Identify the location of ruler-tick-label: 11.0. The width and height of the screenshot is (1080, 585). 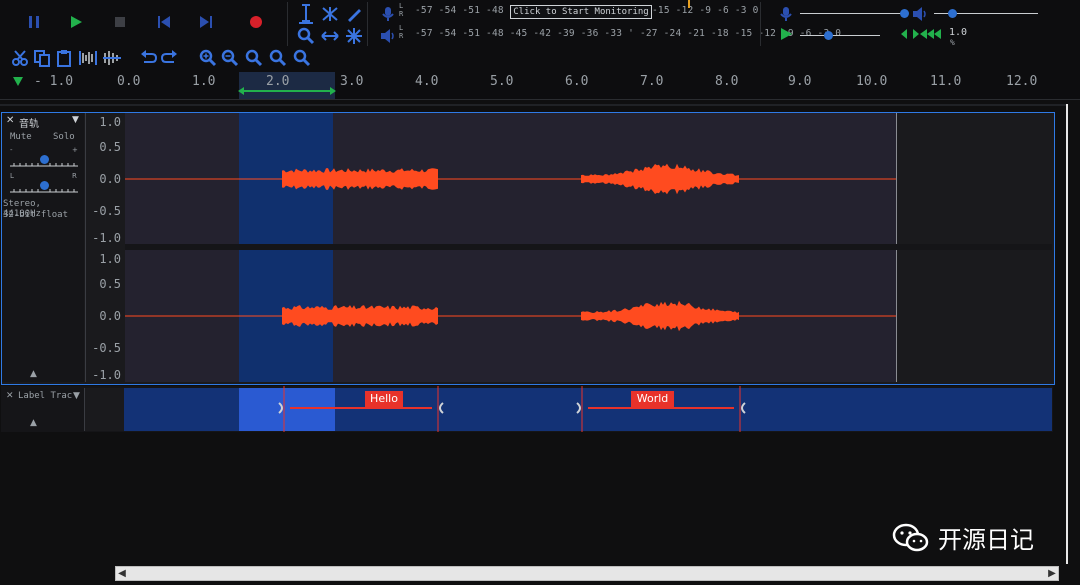
(946, 81).